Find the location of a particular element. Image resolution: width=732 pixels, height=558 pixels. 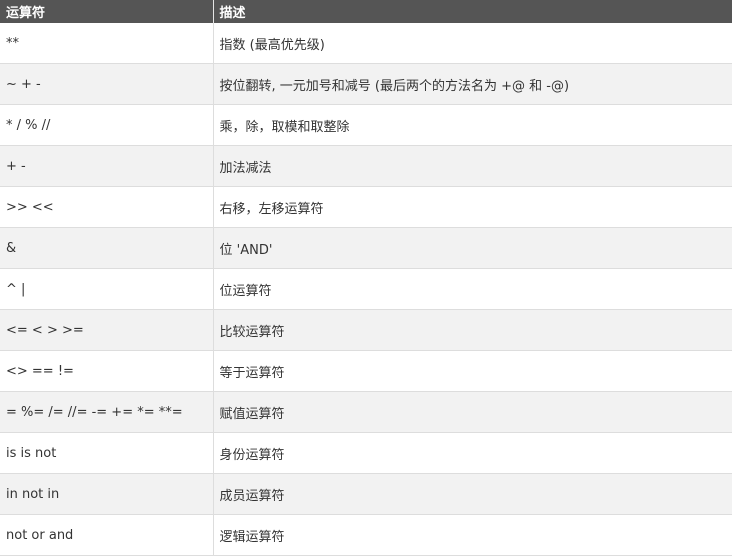

description-cell: 位运算符 is located at coordinates (472, 289).